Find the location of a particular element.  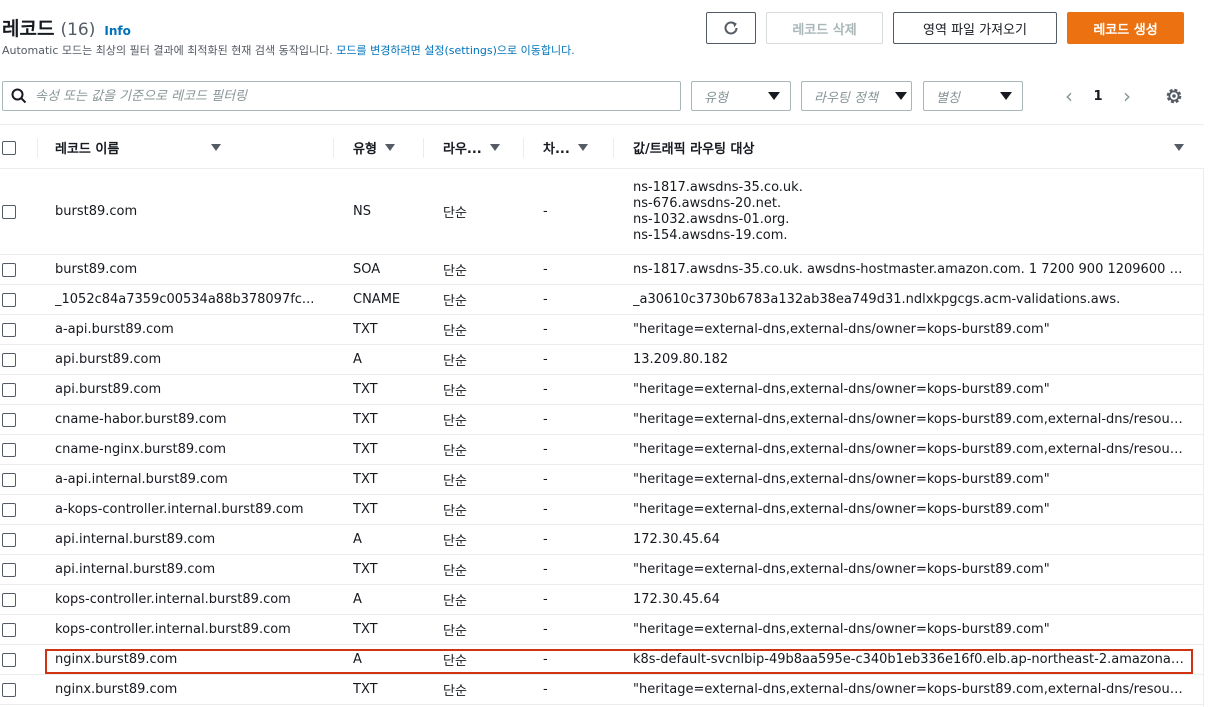

type-filter-select: 유형 is located at coordinates (741, 96).